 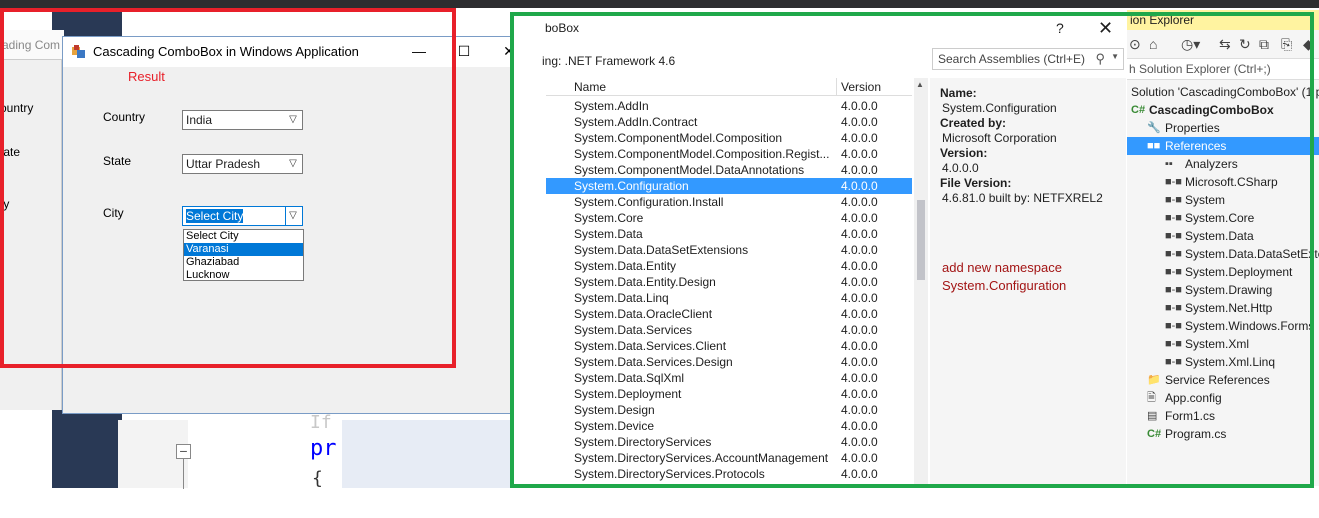 What do you see at coordinates (317, 478) in the screenshot?
I see `code-brace: {` at bounding box center [317, 478].